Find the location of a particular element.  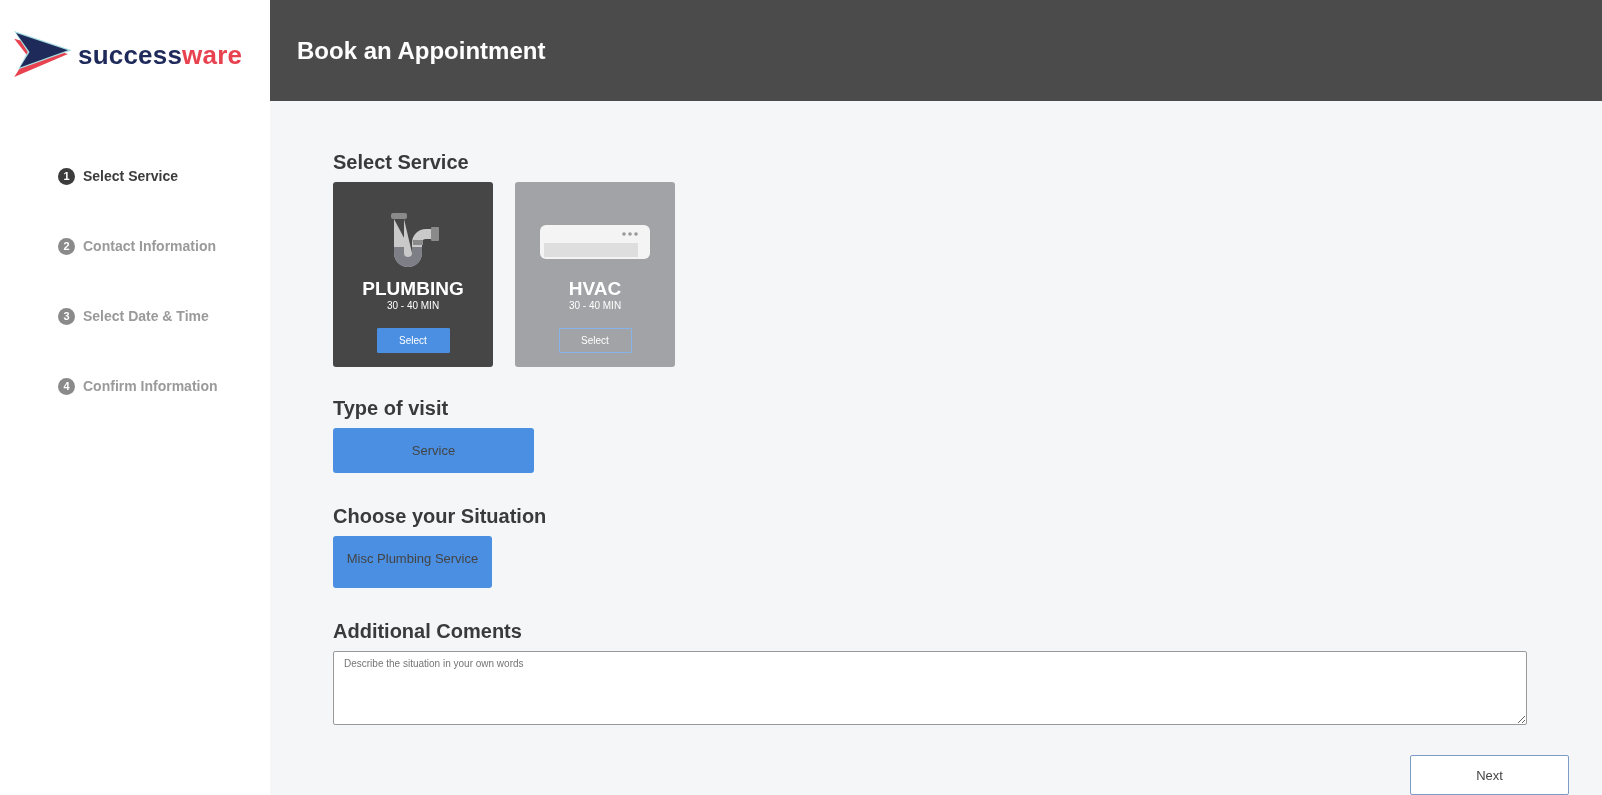

step-number-badge: 3 is located at coordinates (66, 316).